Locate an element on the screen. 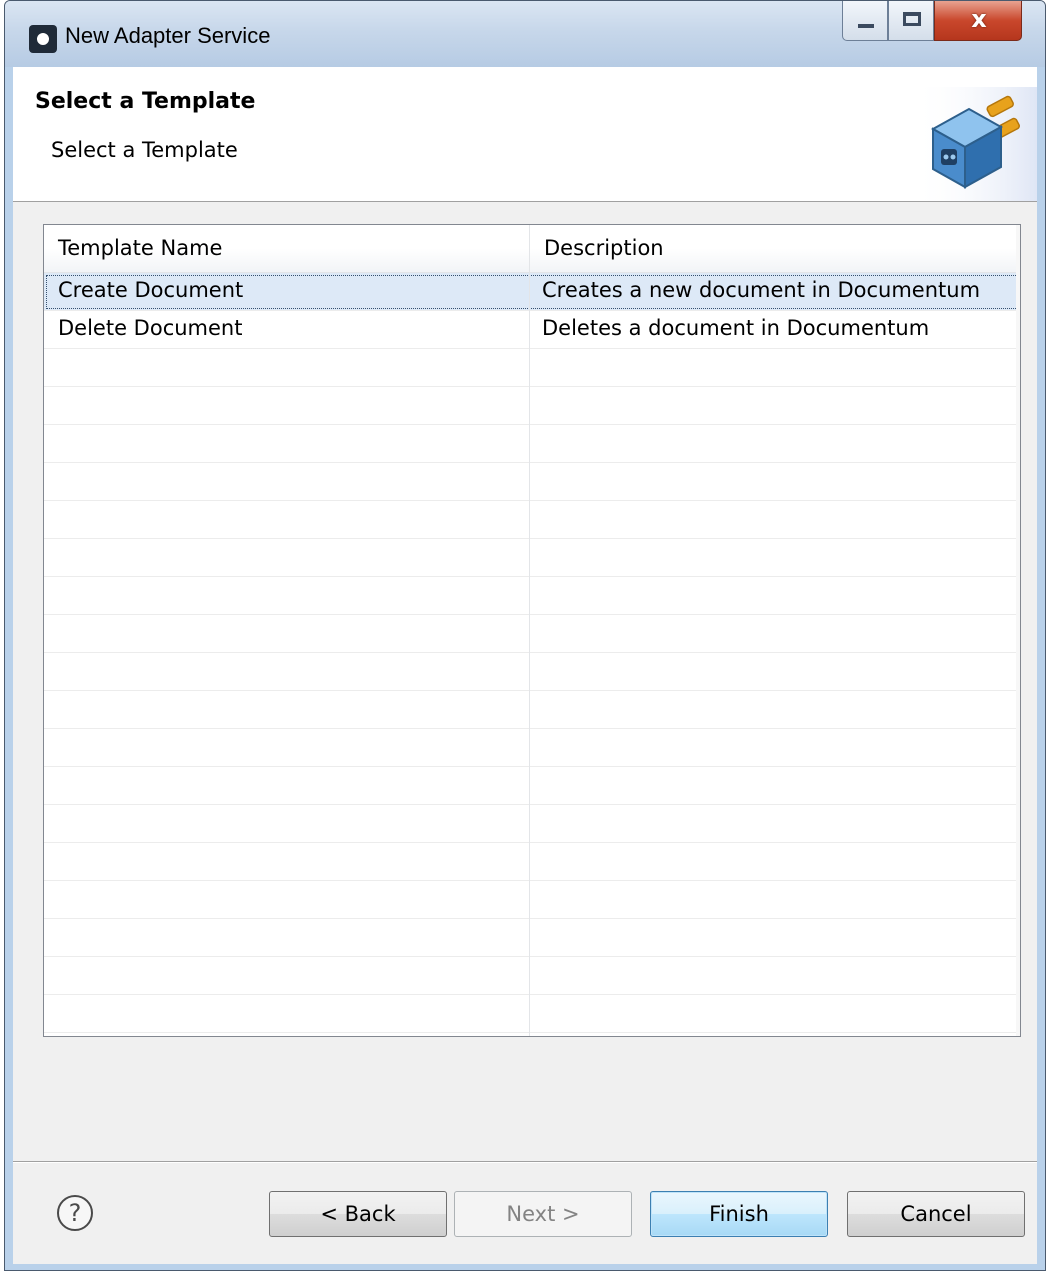 The image size is (1050, 1275). close-button: x is located at coordinates (978, 21).